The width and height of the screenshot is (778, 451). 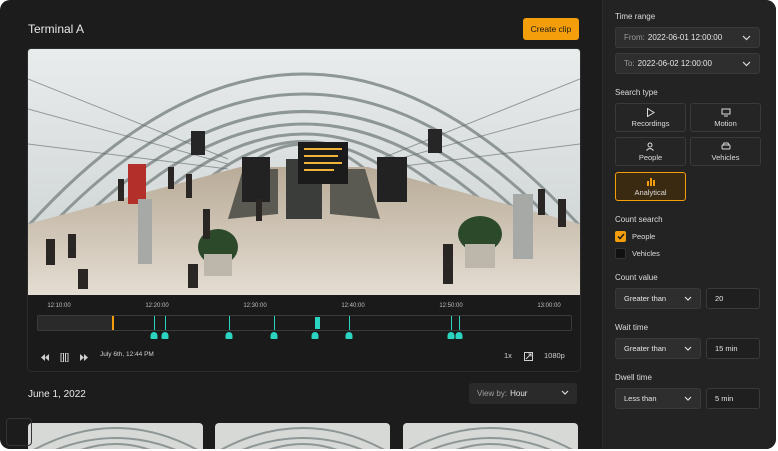 What do you see at coordinates (733, 348) in the screenshot?
I see `wait-time-input: 15 min` at bounding box center [733, 348].